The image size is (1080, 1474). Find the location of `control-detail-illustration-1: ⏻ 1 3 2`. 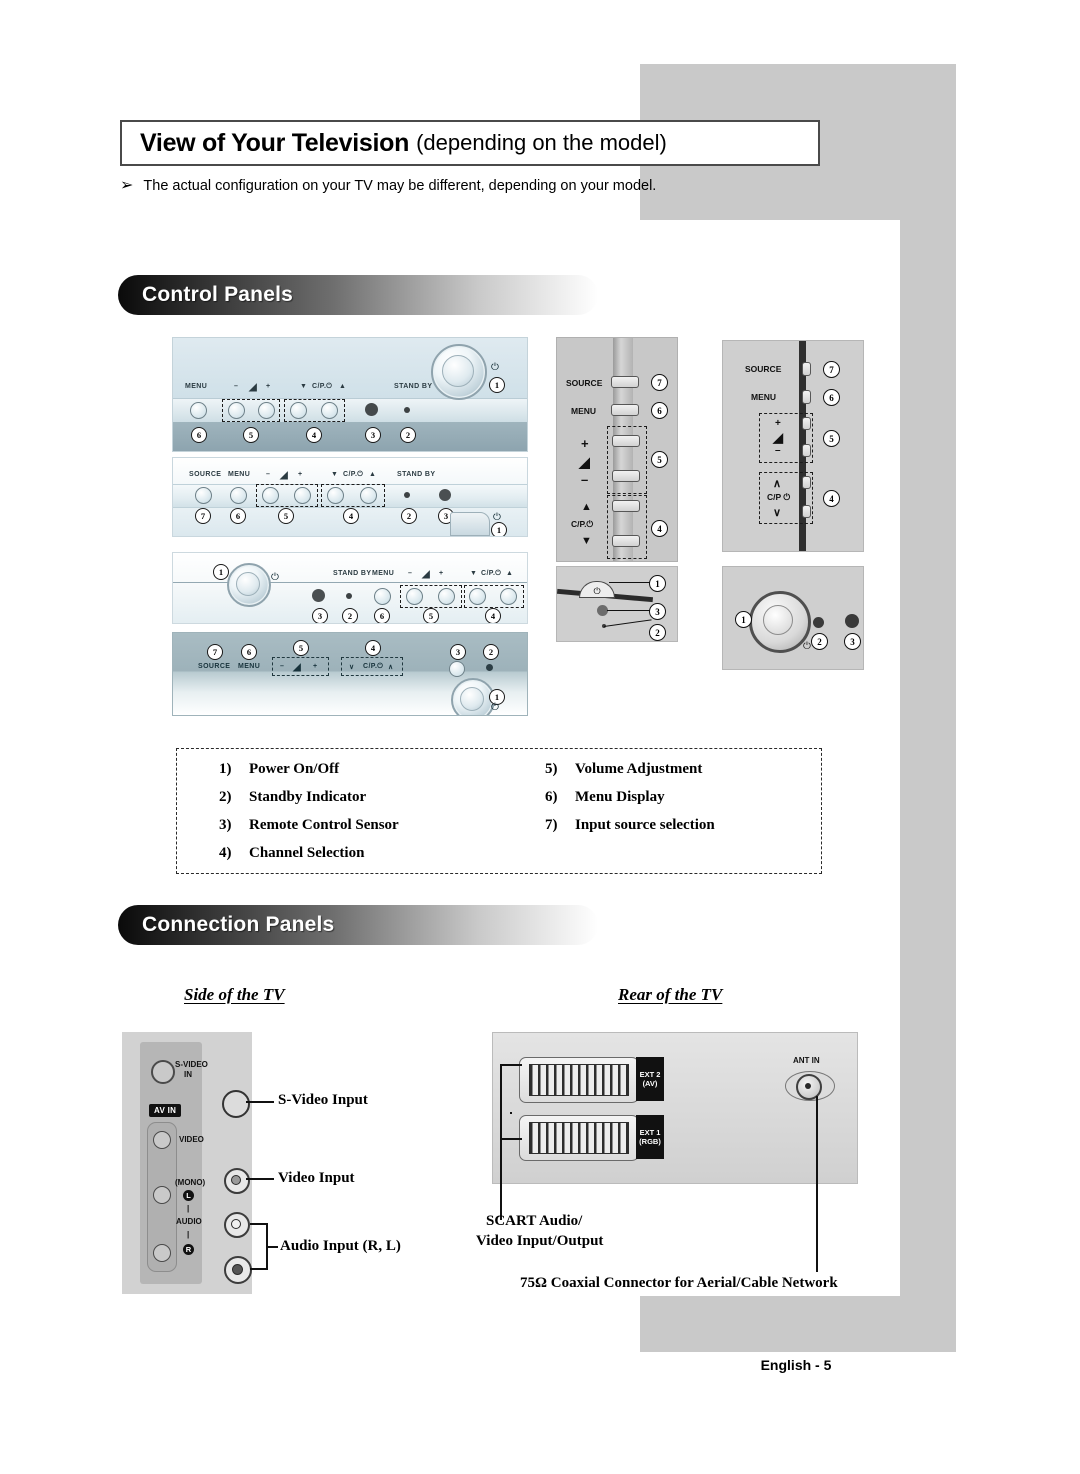

control-detail-illustration-1: ⏻ 1 3 2 is located at coordinates (617, 604).